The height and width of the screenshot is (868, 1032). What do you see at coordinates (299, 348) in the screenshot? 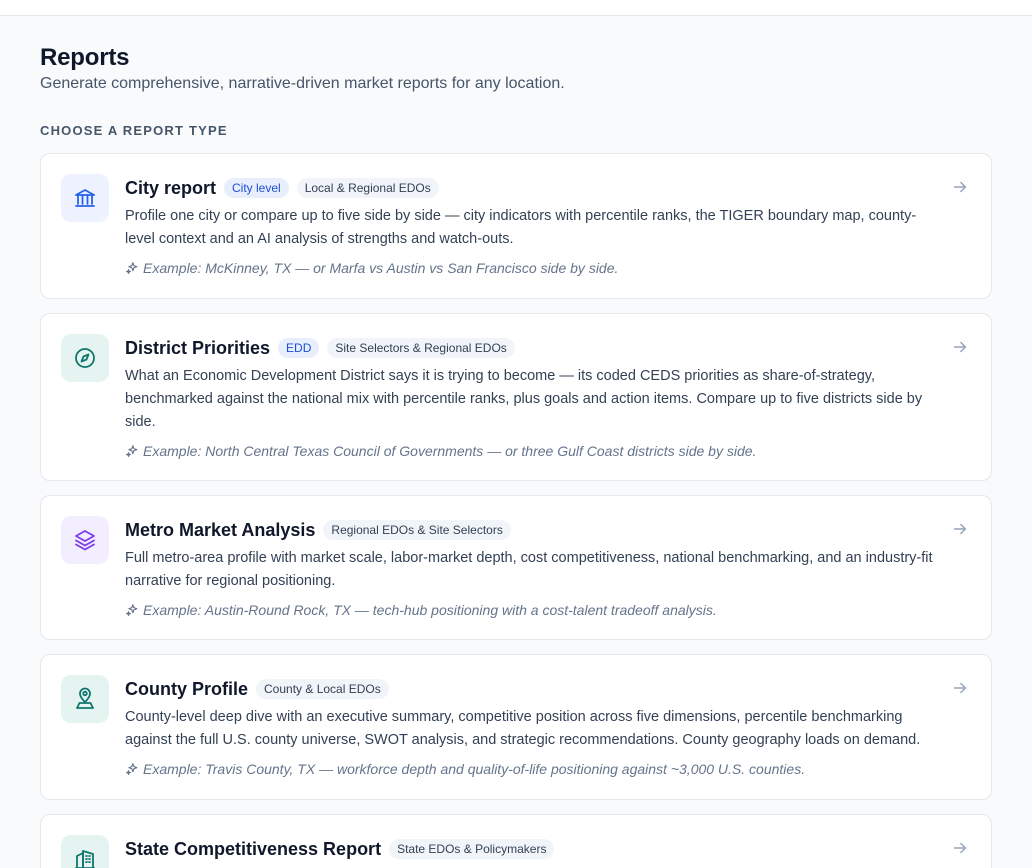
I see `level-badge: EDD` at bounding box center [299, 348].